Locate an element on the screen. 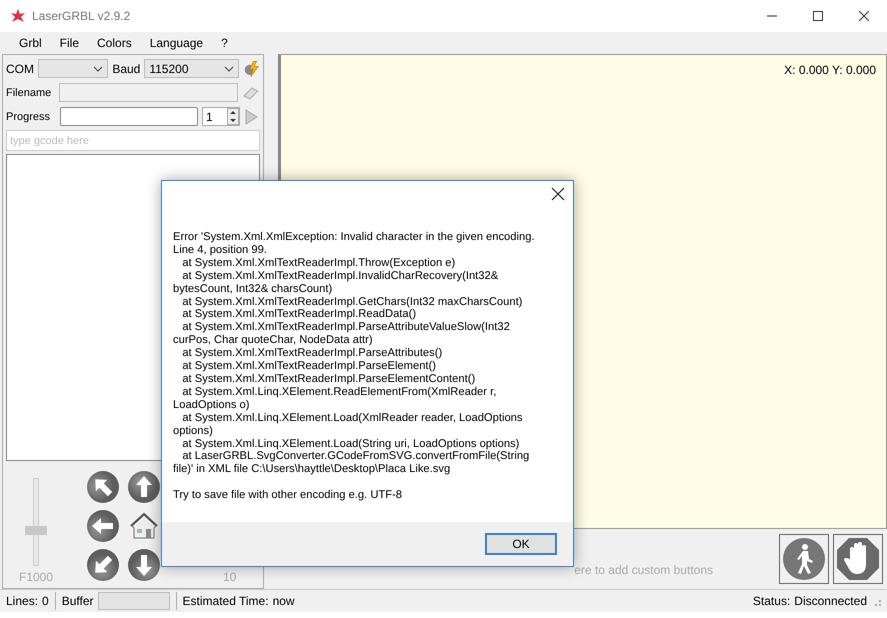 This screenshot has height=618, width=887. estimated-time-label: Estimated Time: is located at coordinates (225, 601).